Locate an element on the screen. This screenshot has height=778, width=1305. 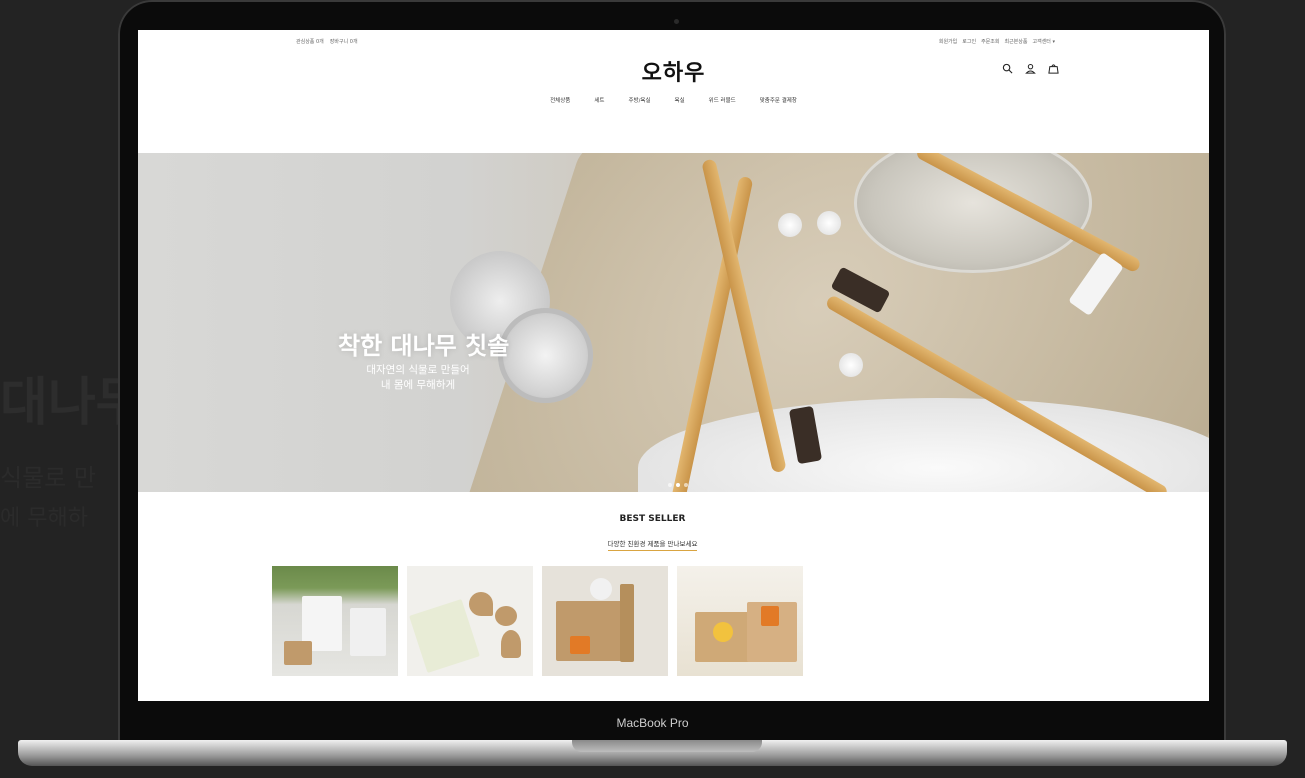
nav-item-kitchen-bath: 주방/욕실 is located at coordinates (639, 100).